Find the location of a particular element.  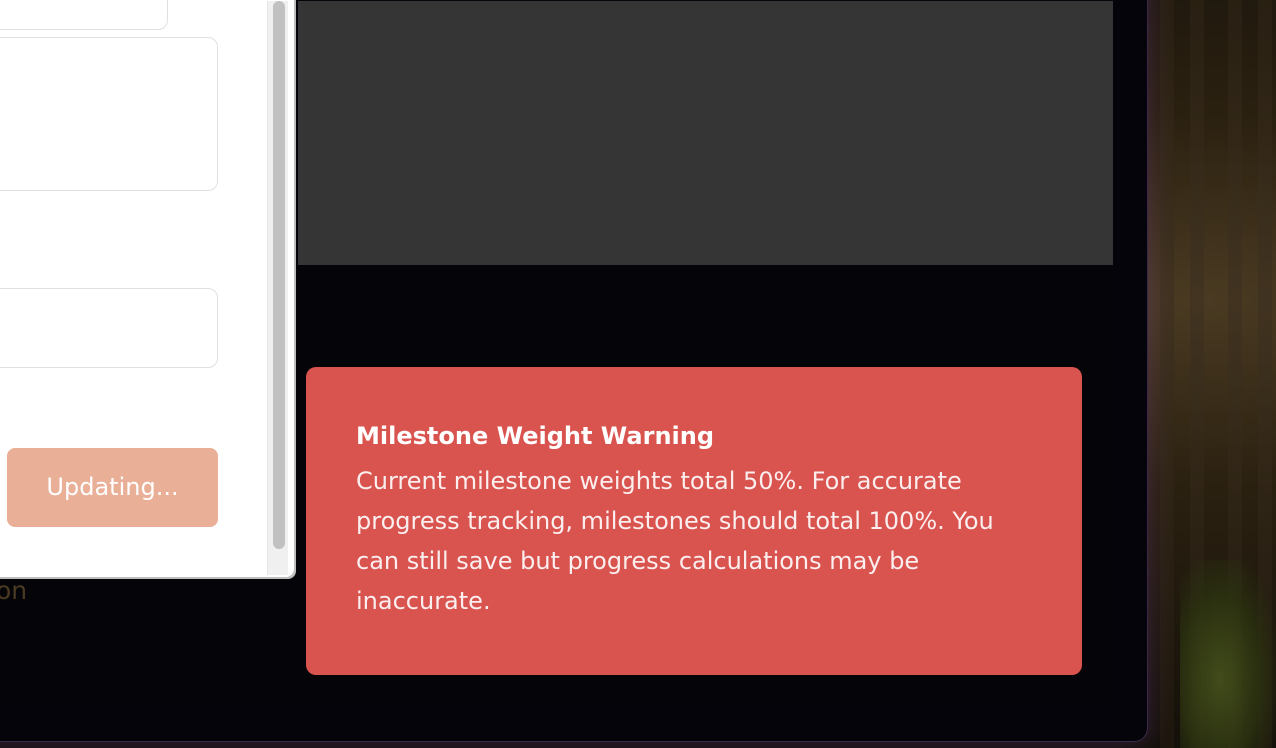

toast-title: Milestone Weight Warning is located at coordinates (535, 436).